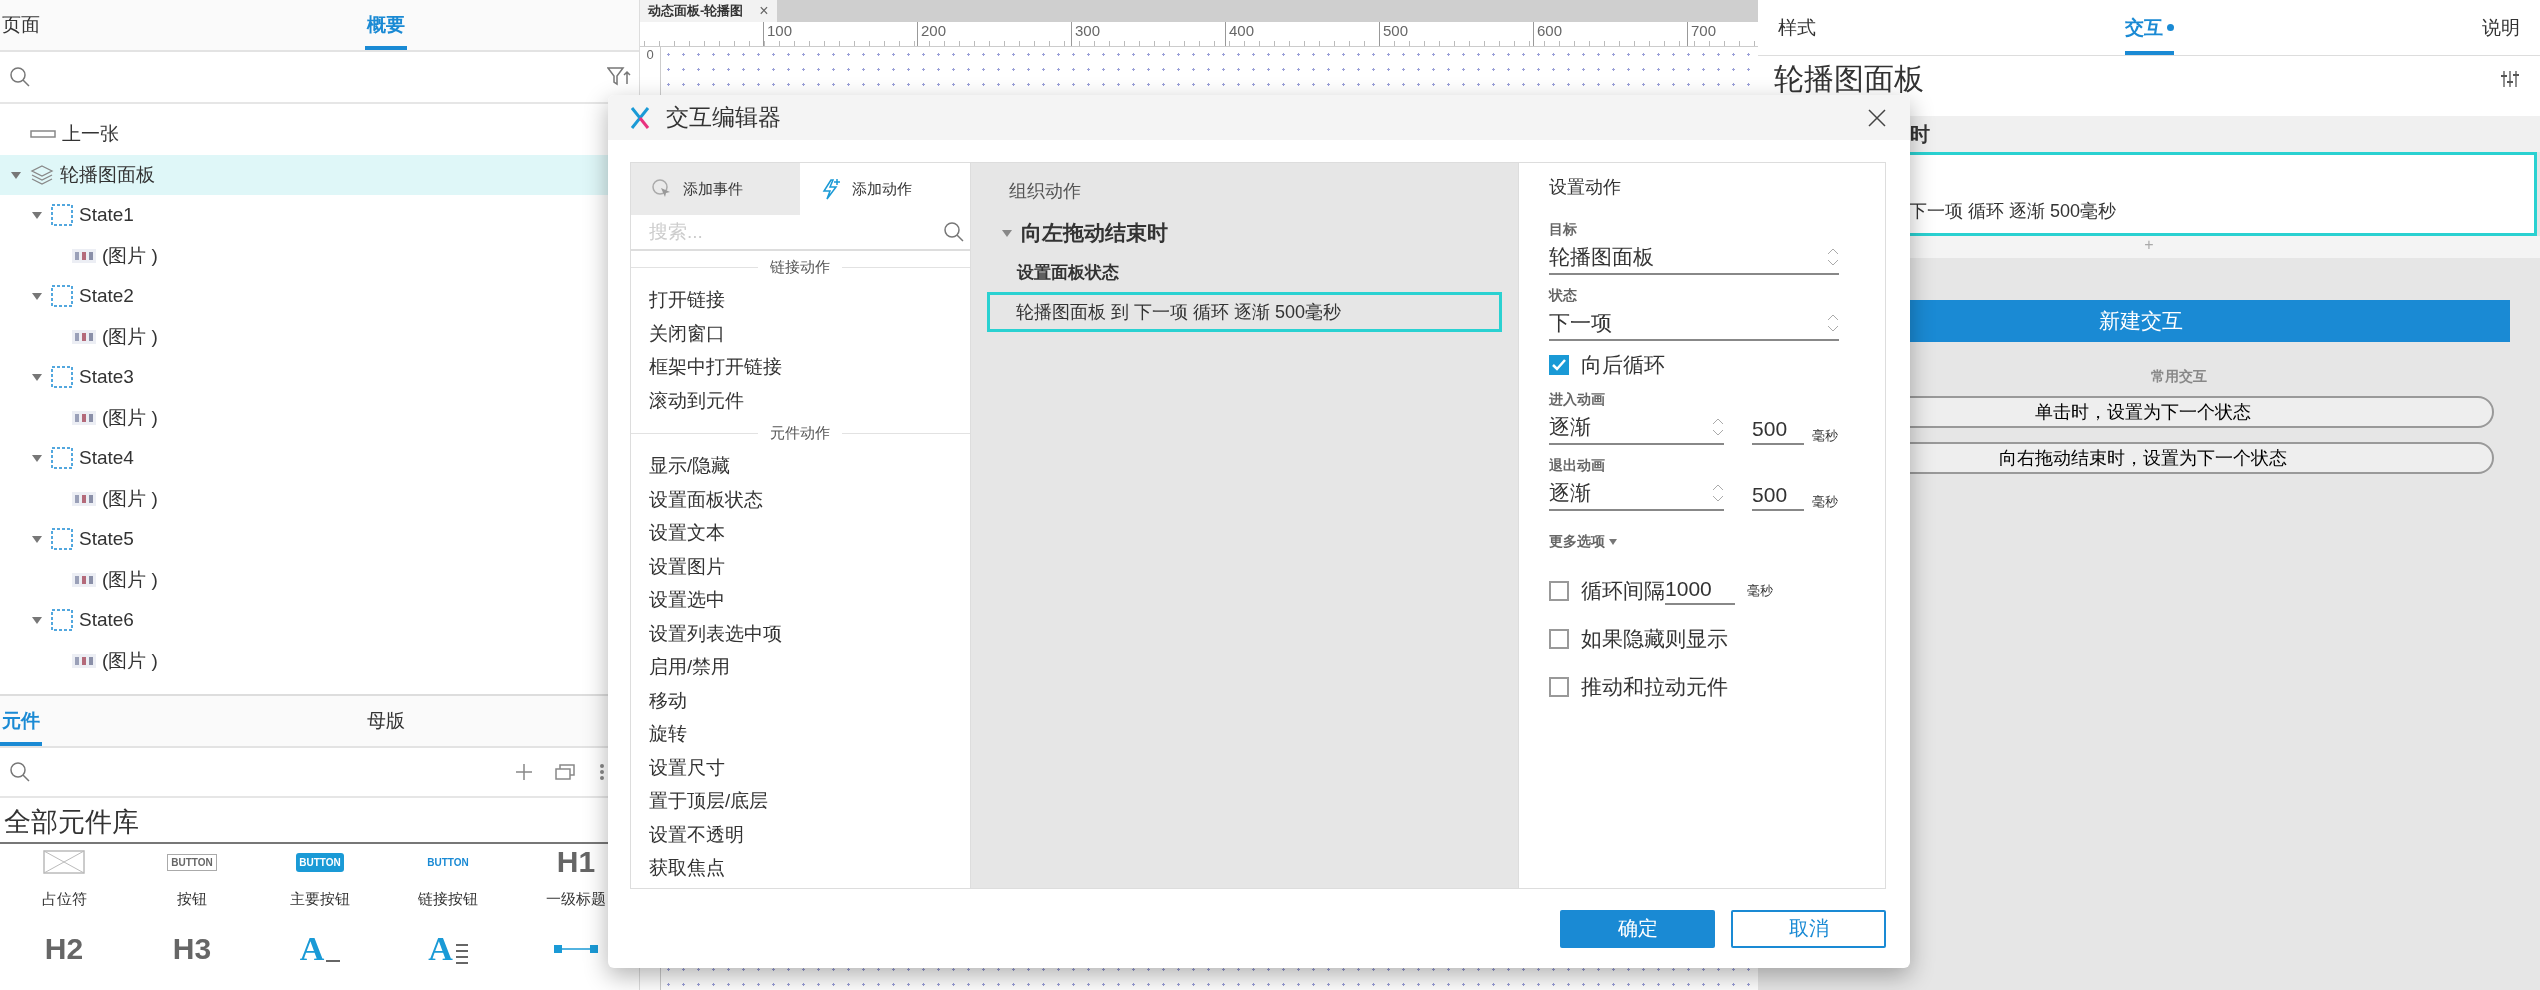  What do you see at coordinates (64, 949) in the screenshot?
I see `heading-preview: H2` at bounding box center [64, 949].